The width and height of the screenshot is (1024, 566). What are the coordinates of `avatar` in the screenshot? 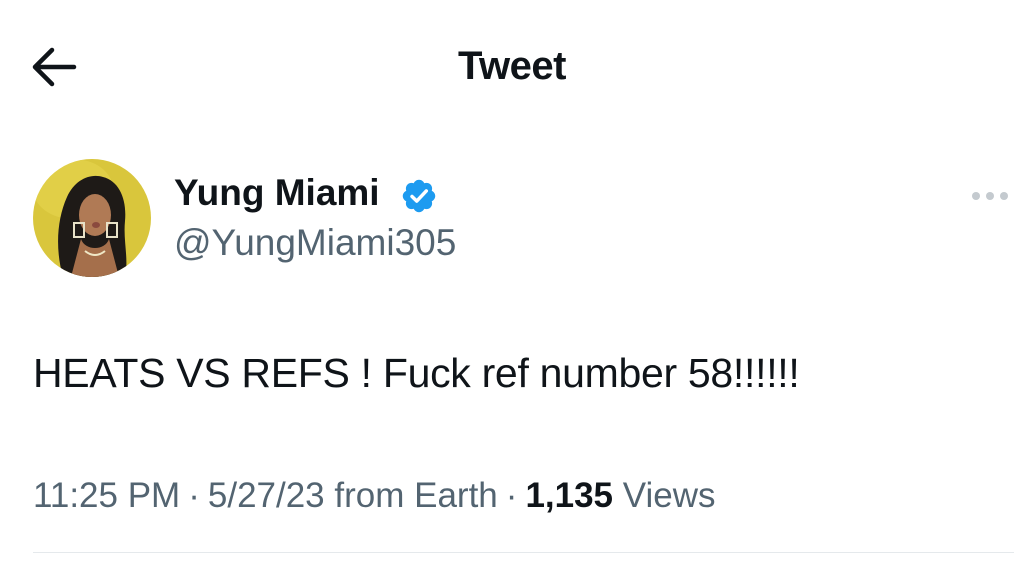 It's located at (92, 218).